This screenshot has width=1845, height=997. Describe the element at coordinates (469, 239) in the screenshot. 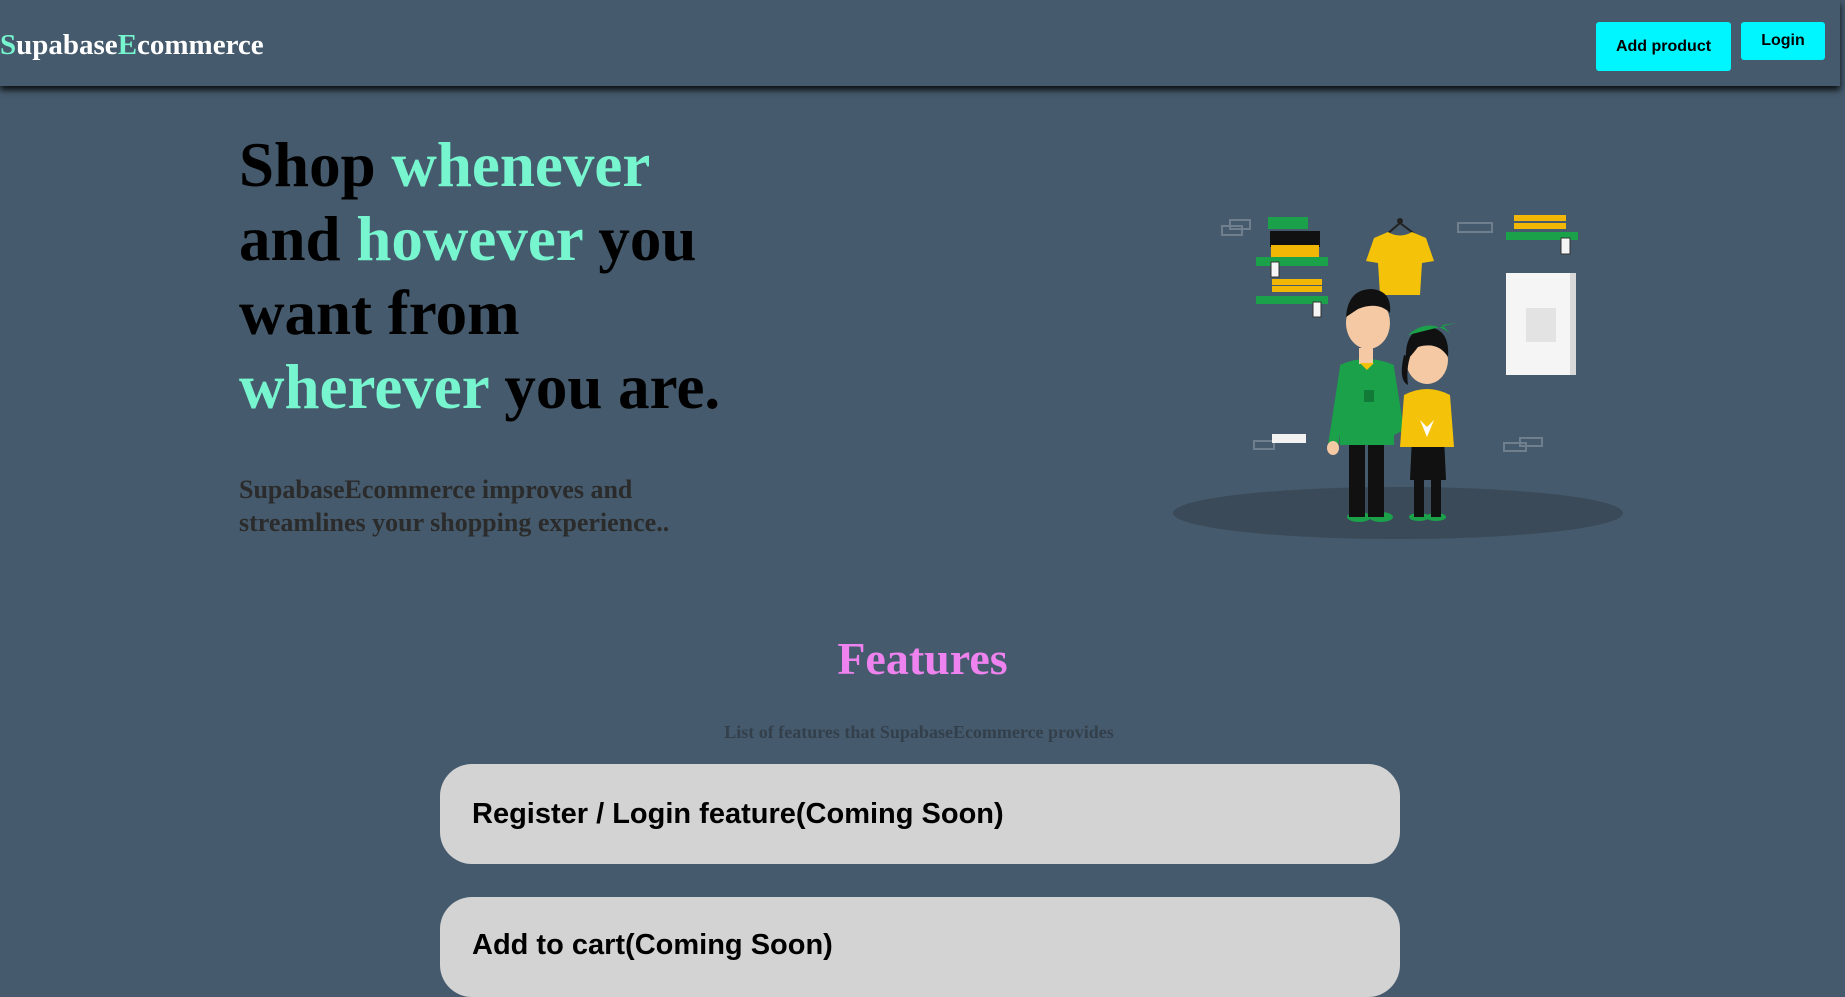

I see `hero-highlight-however: however` at that location.